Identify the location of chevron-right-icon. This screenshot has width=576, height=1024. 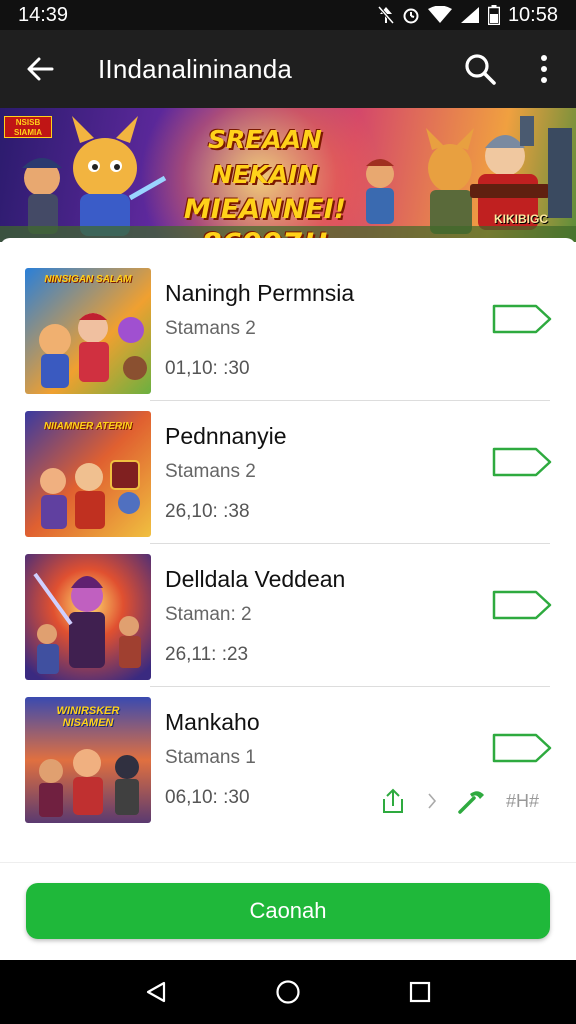
(432, 801).